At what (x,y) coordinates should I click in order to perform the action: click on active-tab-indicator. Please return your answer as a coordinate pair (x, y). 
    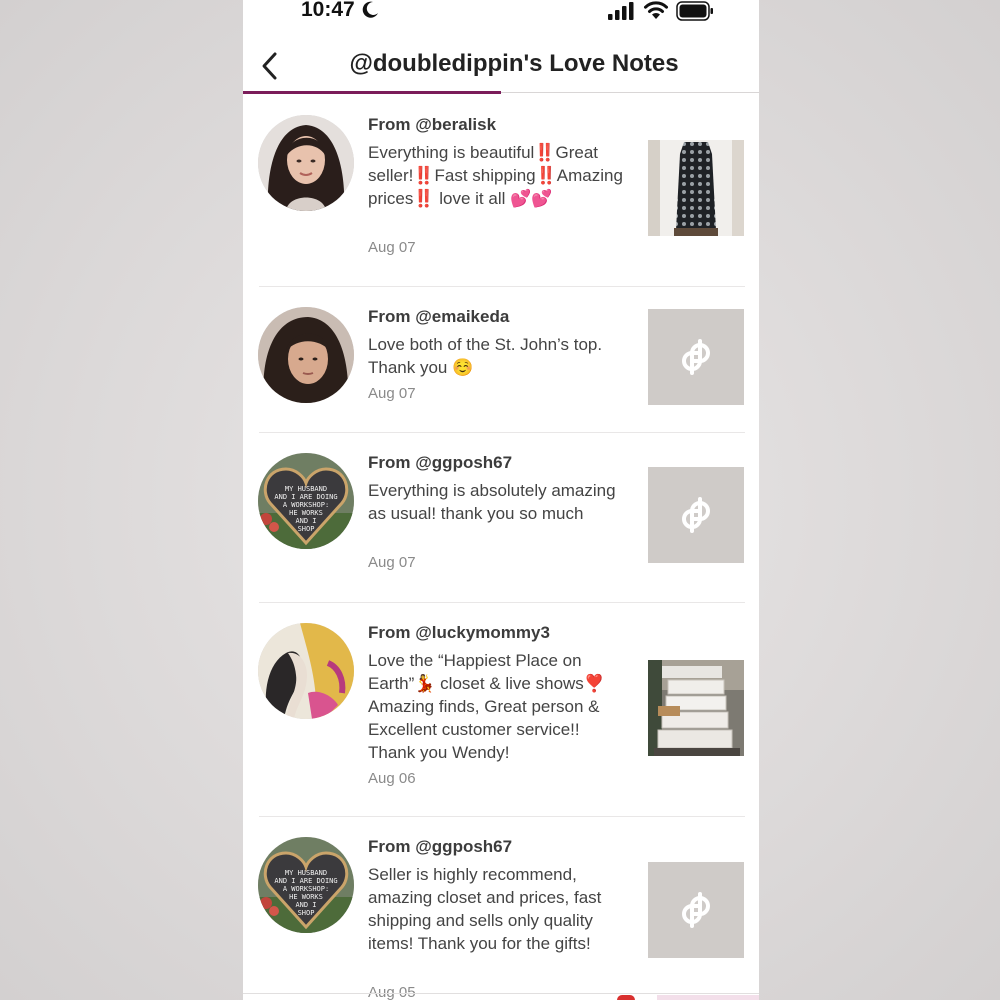
    Looking at the image, I should click on (372, 92).